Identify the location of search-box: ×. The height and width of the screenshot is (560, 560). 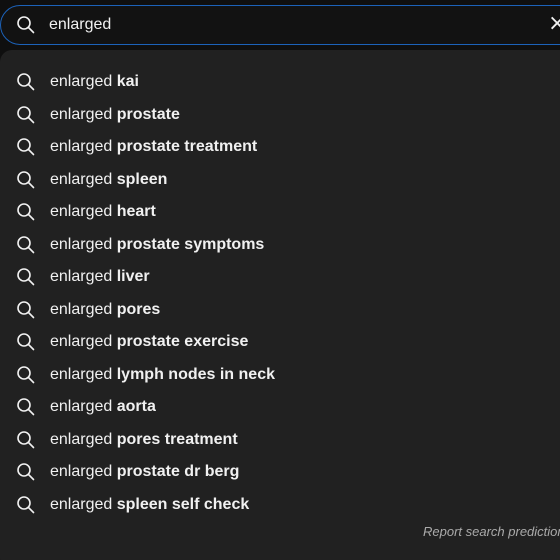
(280, 25).